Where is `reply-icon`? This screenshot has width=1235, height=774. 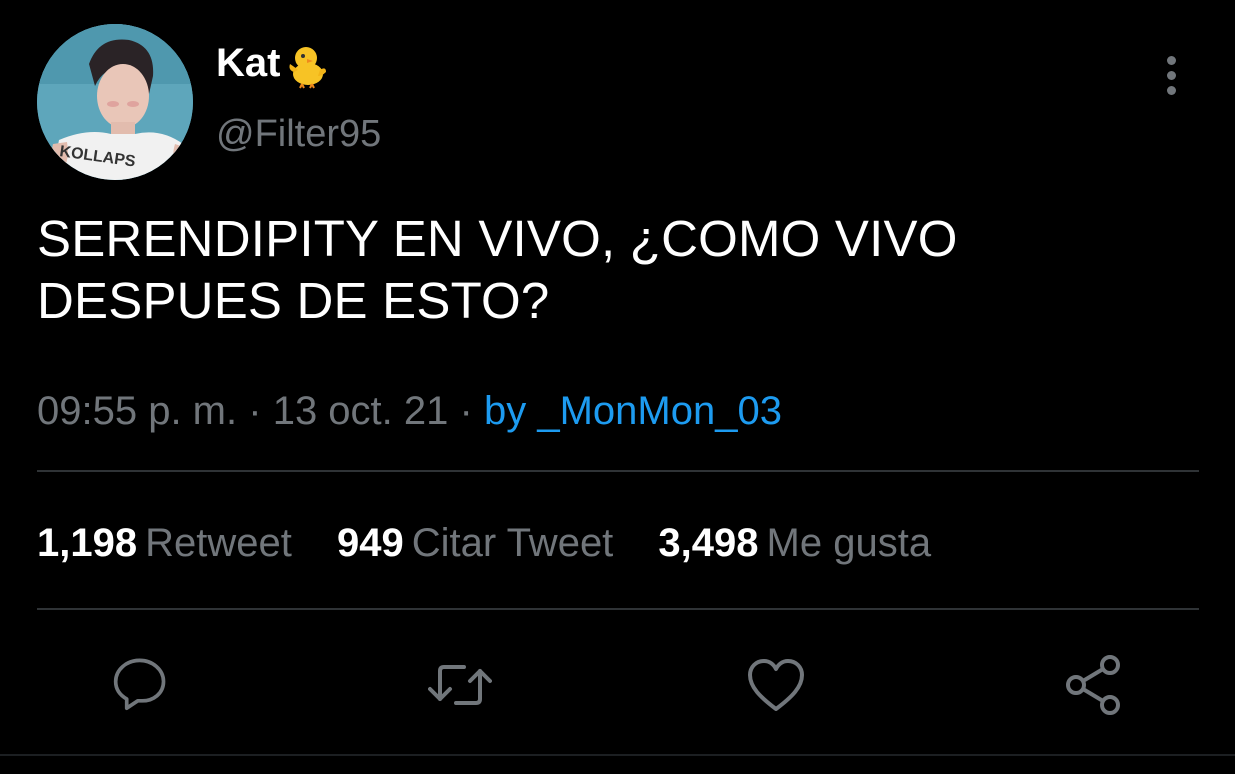
reply-icon is located at coordinates (139, 684).